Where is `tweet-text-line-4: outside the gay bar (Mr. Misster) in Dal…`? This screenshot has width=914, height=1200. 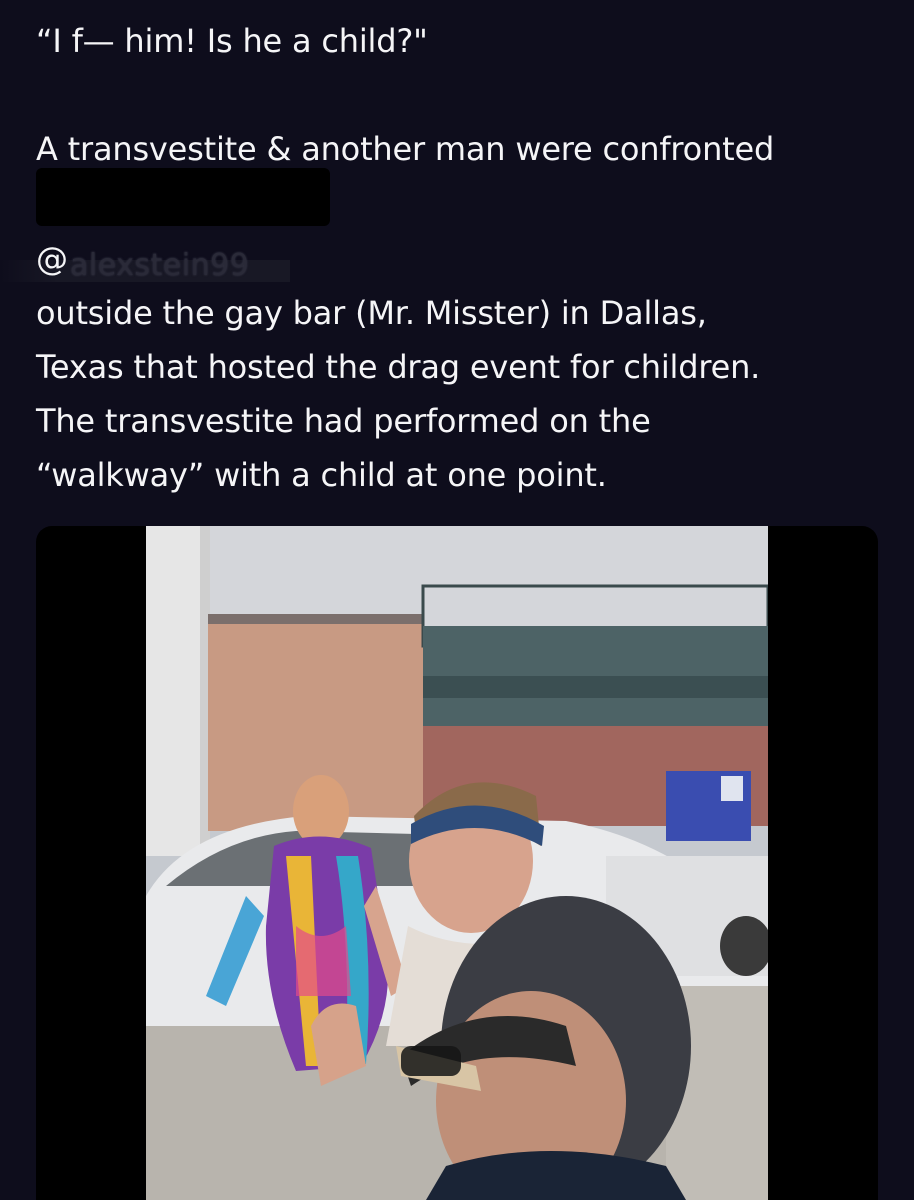
tweet-text-line-4: outside the gay bar (Mr. Misster) in Dal… is located at coordinates (371, 313).